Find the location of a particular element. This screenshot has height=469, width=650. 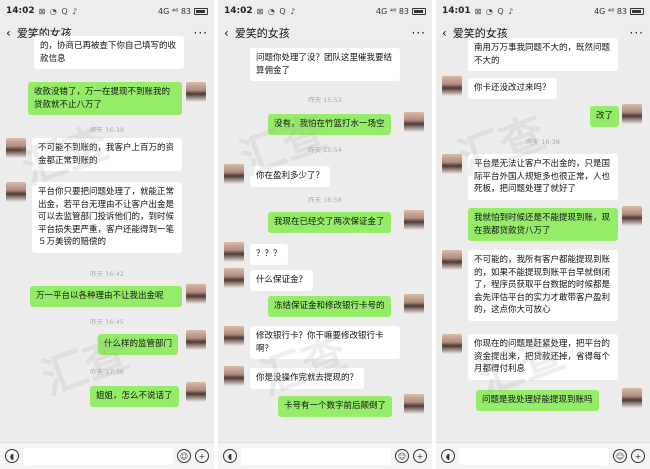

message-received: 你卡还没改过来吗？ is located at coordinates (512, 88).